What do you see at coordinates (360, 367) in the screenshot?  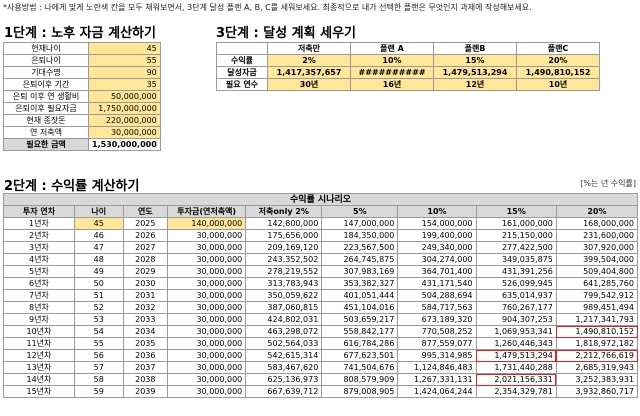 I see `scenario-cell: 741,504,676` at bounding box center [360, 367].